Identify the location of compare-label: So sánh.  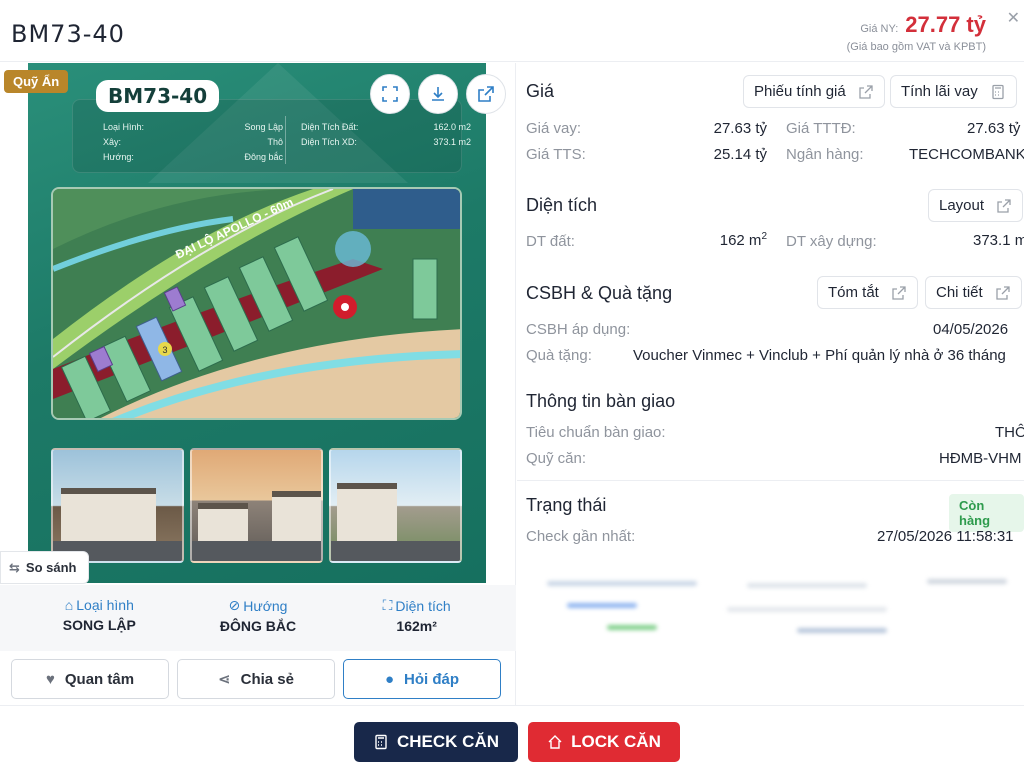
(51, 567).